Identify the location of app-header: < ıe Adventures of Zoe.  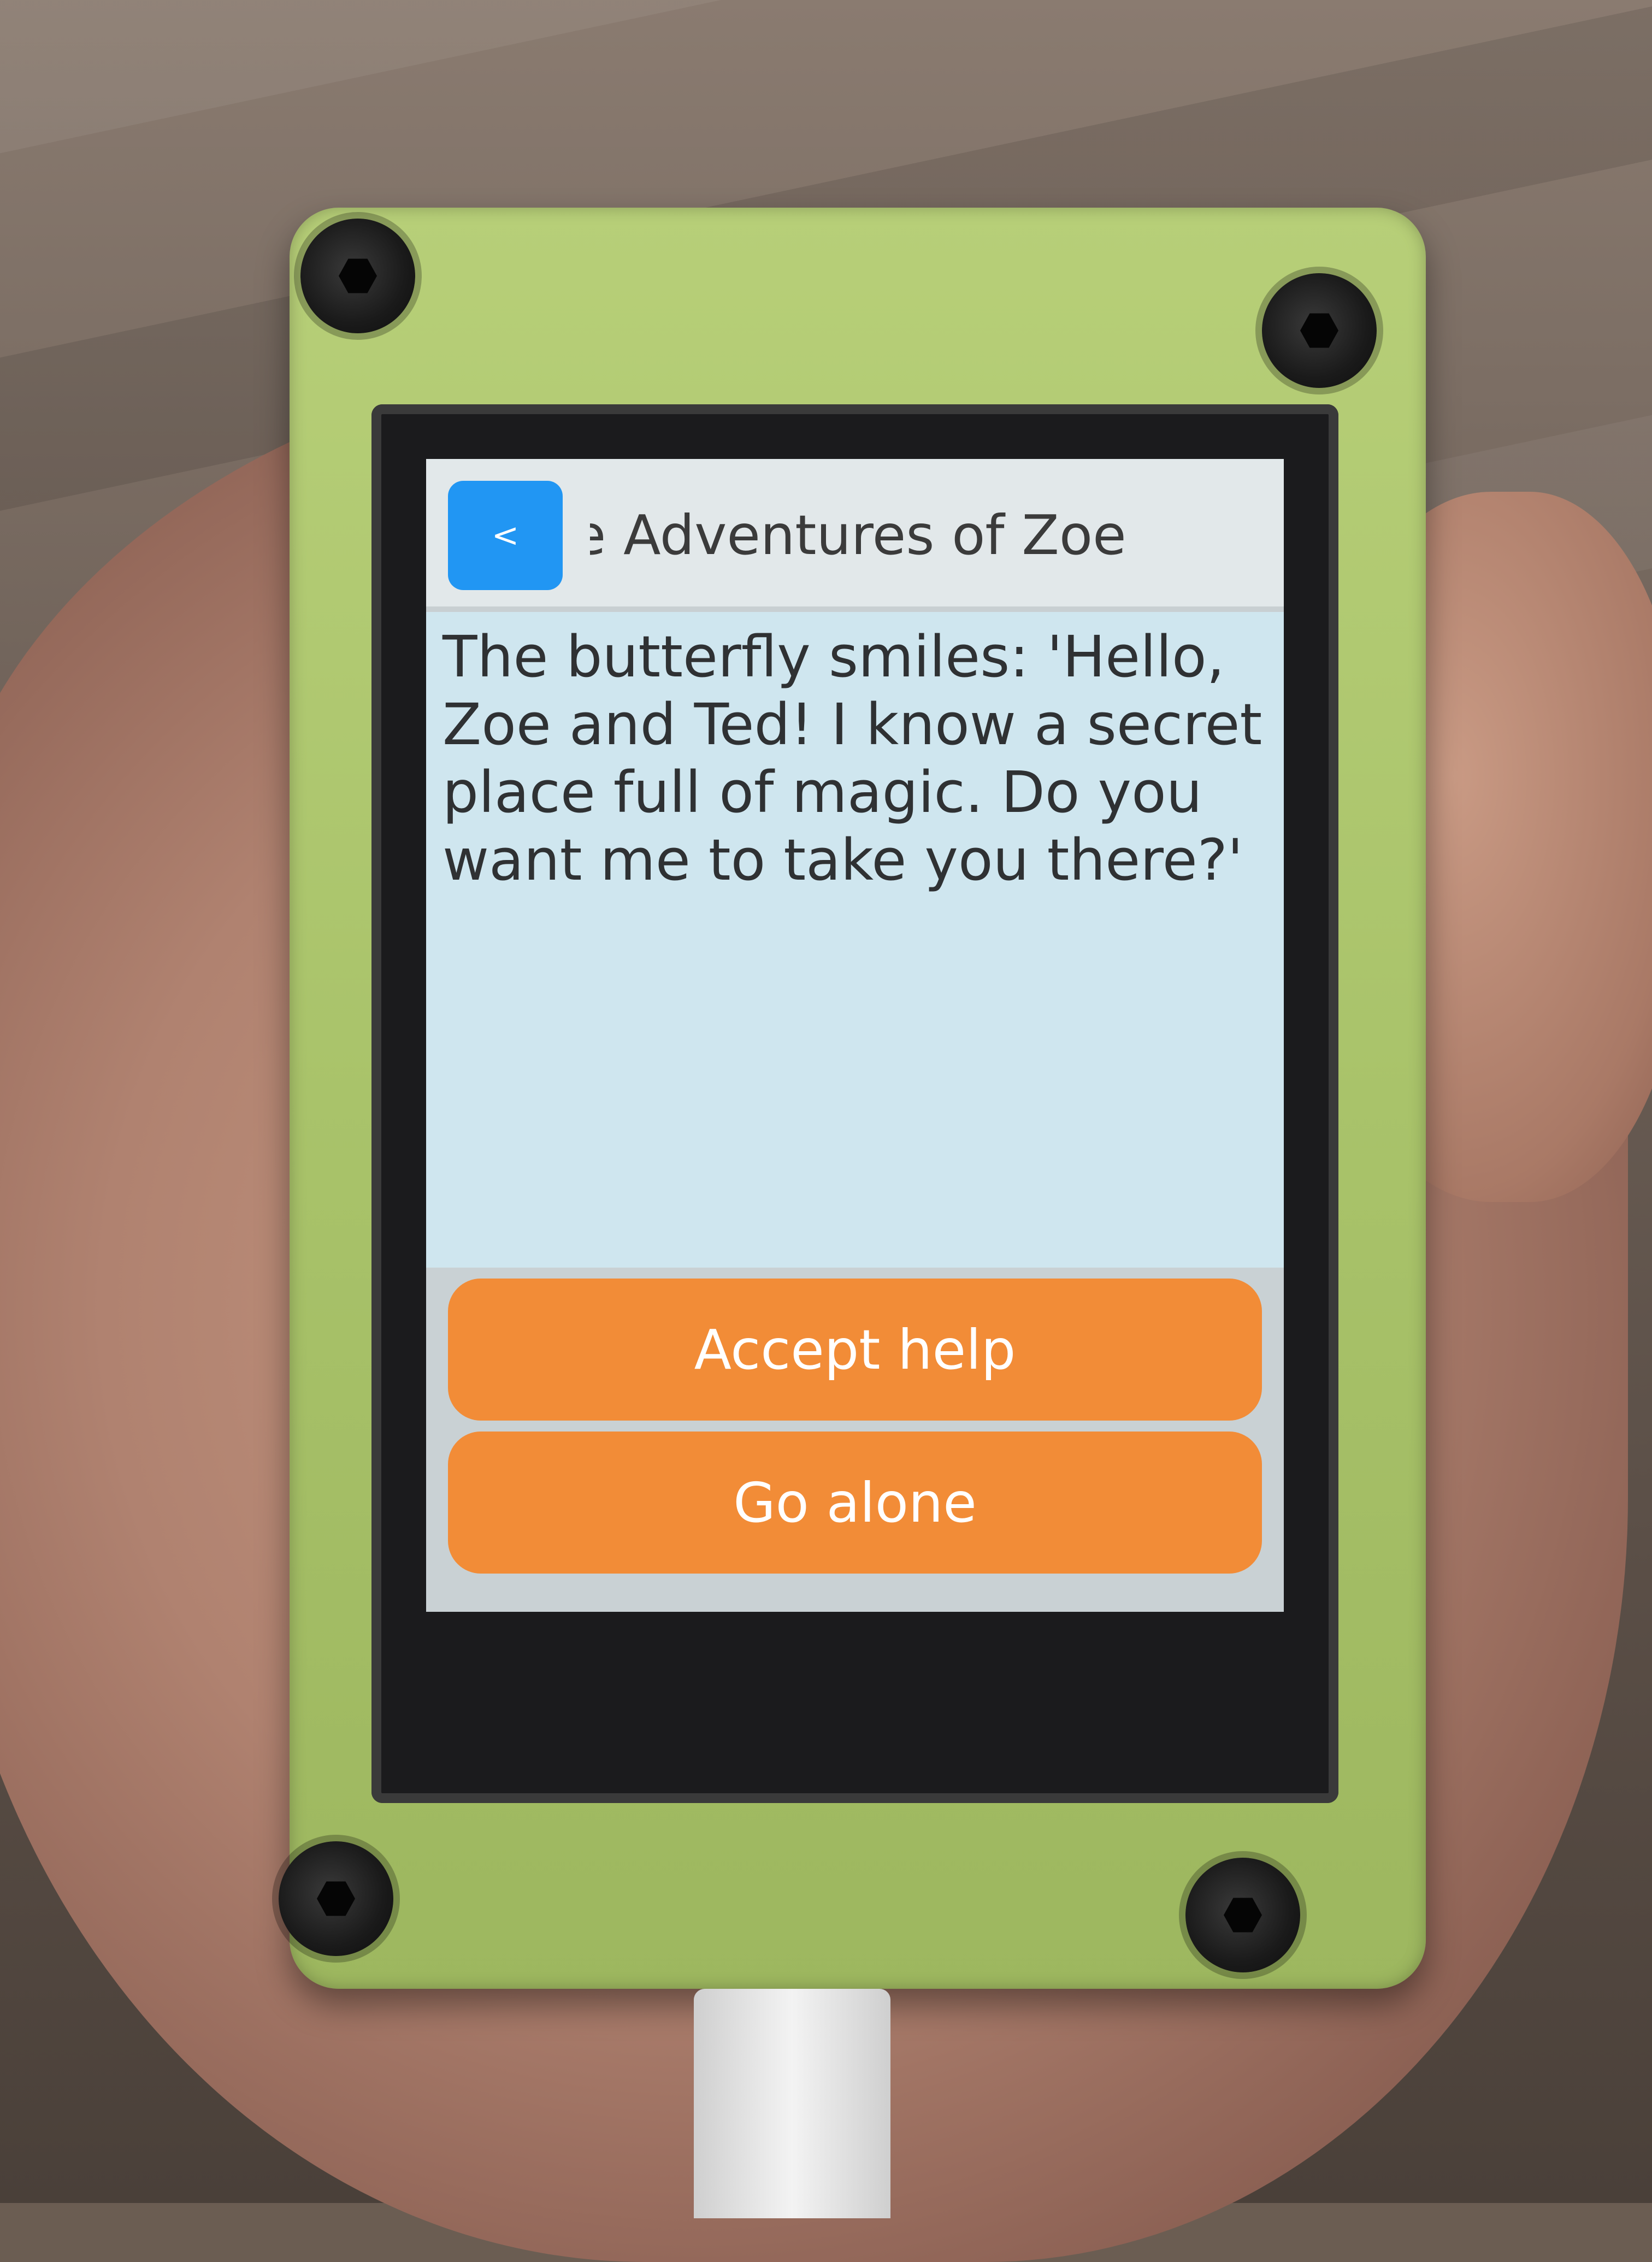
(855, 535).